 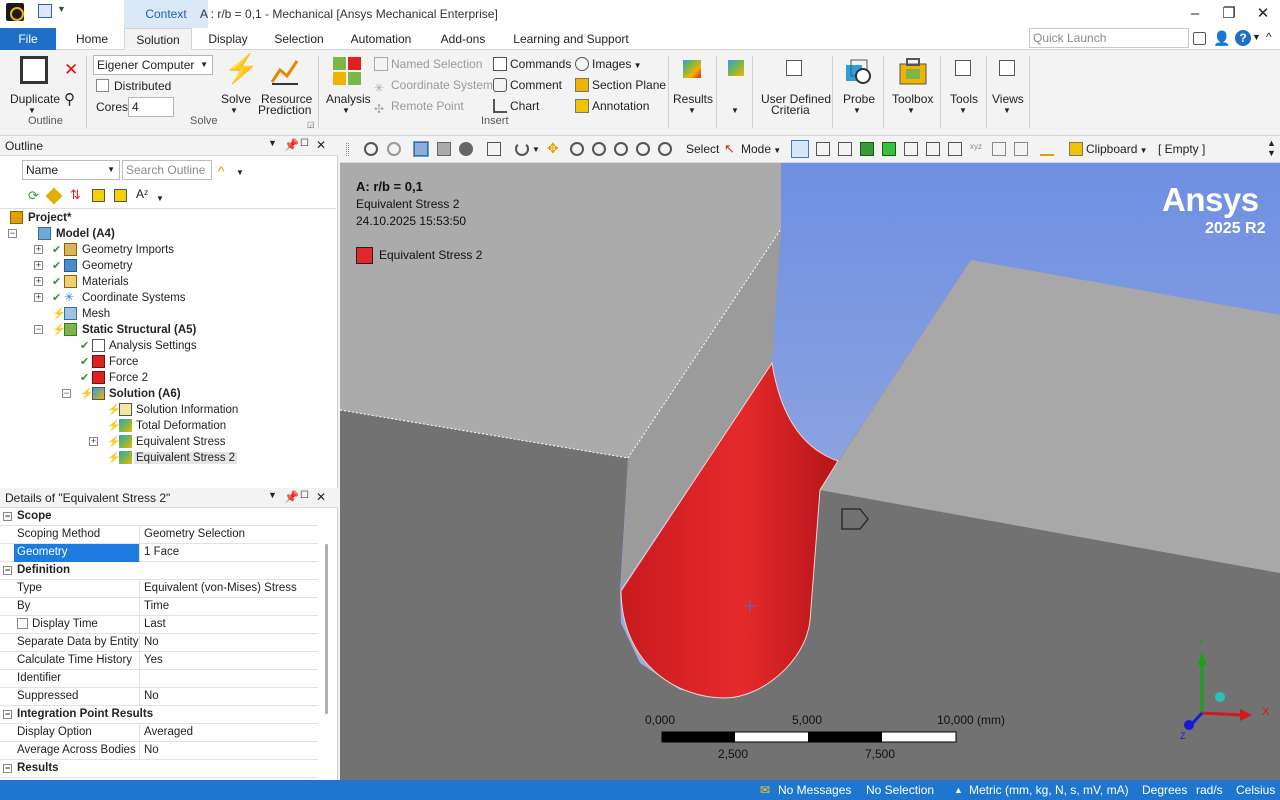 I want to click on select-label: Select, so click(x=702, y=149).